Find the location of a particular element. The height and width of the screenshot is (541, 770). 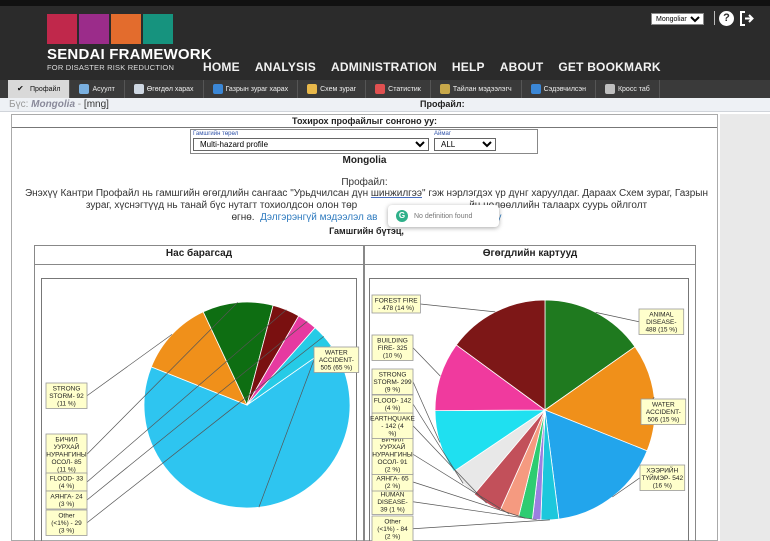

globe-icon is located at coordinates (217, 89).